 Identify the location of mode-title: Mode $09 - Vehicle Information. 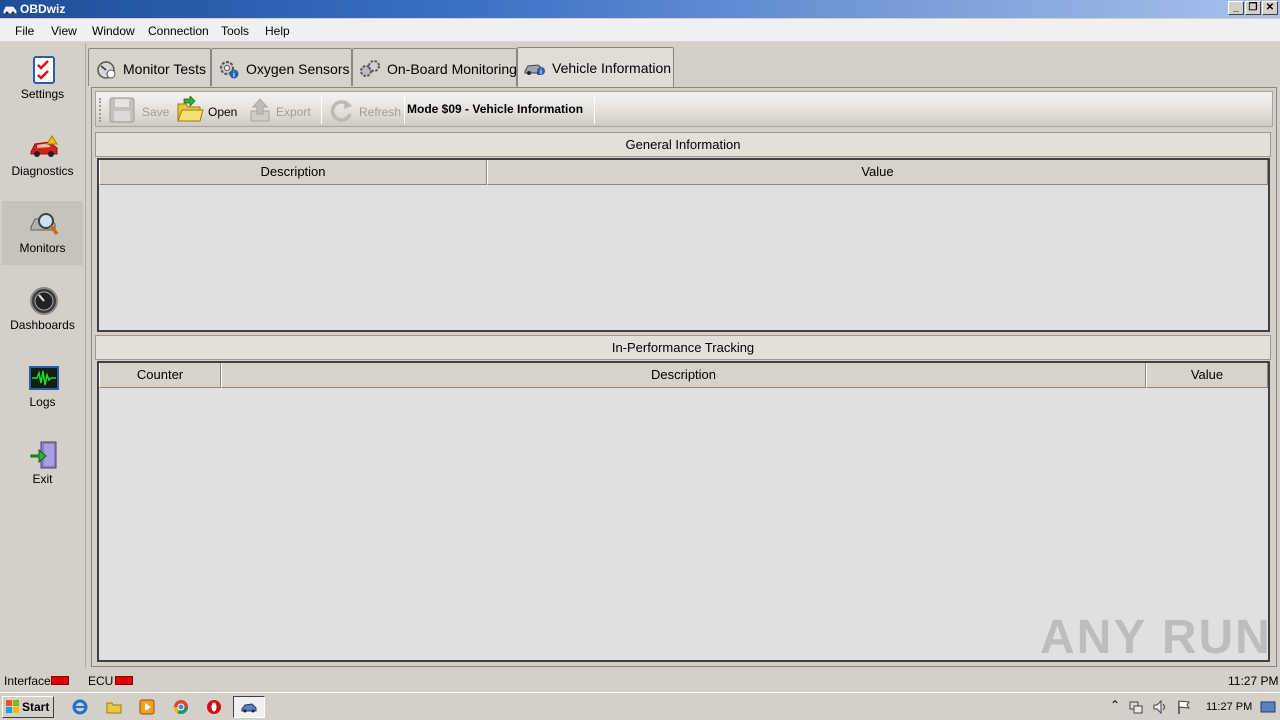
(495, 109).